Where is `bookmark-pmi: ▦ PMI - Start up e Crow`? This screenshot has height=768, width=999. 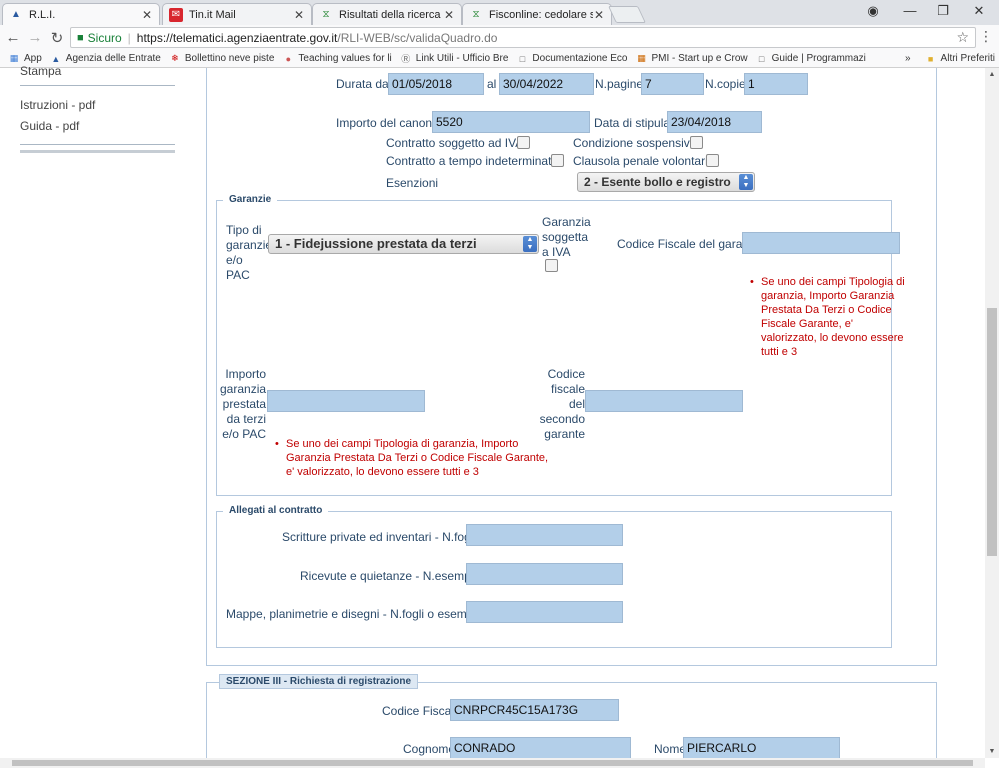 bookmark-pmi: ▦ PMI - Start up e Crow is located at coordinates (691, 59).